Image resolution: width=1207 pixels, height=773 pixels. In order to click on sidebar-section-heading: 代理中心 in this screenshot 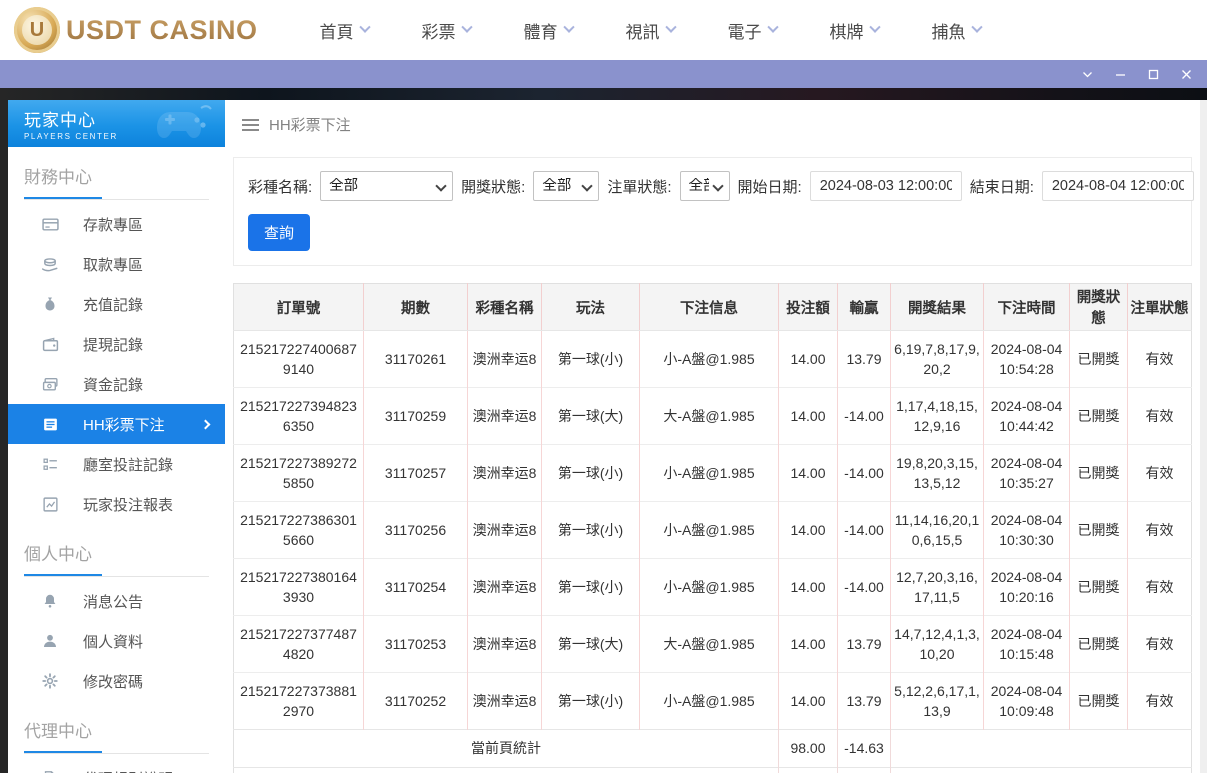, I will do `click(58, 731)`.